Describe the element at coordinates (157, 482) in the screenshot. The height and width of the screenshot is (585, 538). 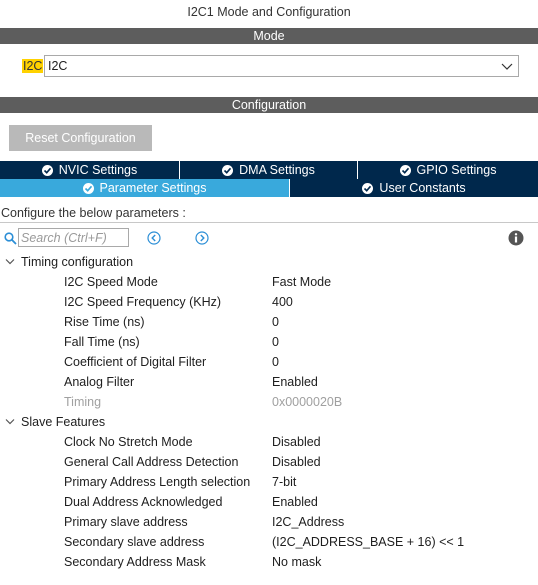
I see `param-name: Primary Address Length selection` at that location.